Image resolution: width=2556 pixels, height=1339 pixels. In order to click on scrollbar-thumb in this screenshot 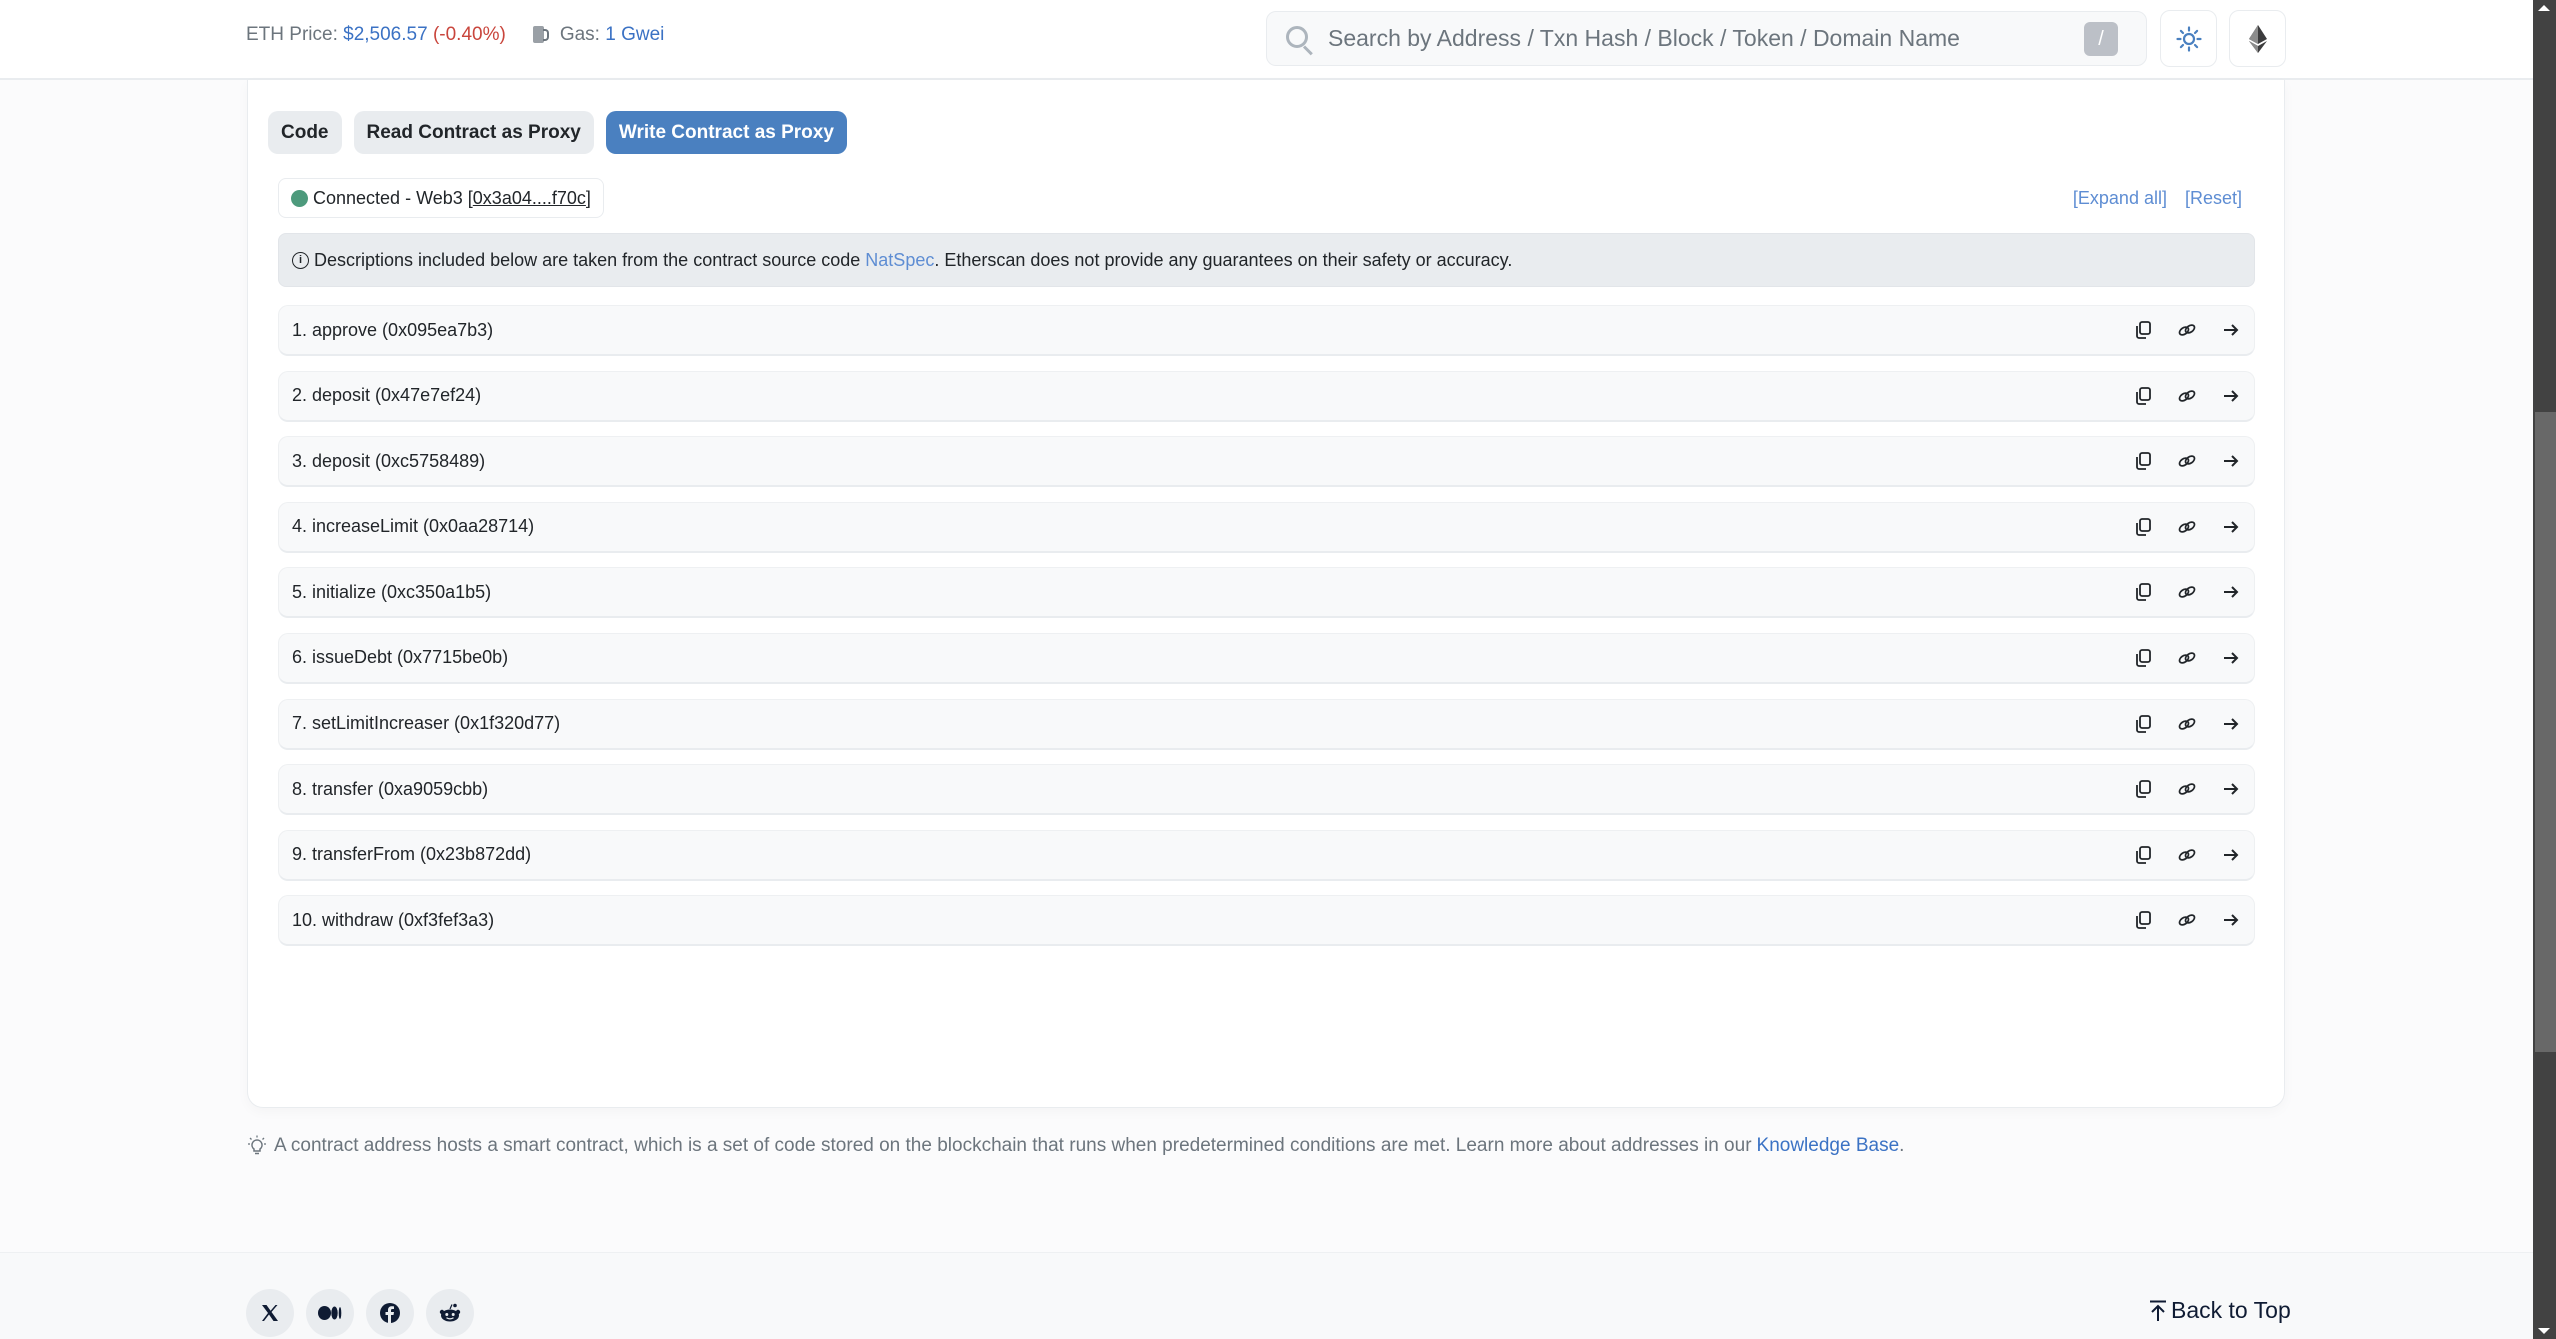, I will do `click(2545, 732)`.